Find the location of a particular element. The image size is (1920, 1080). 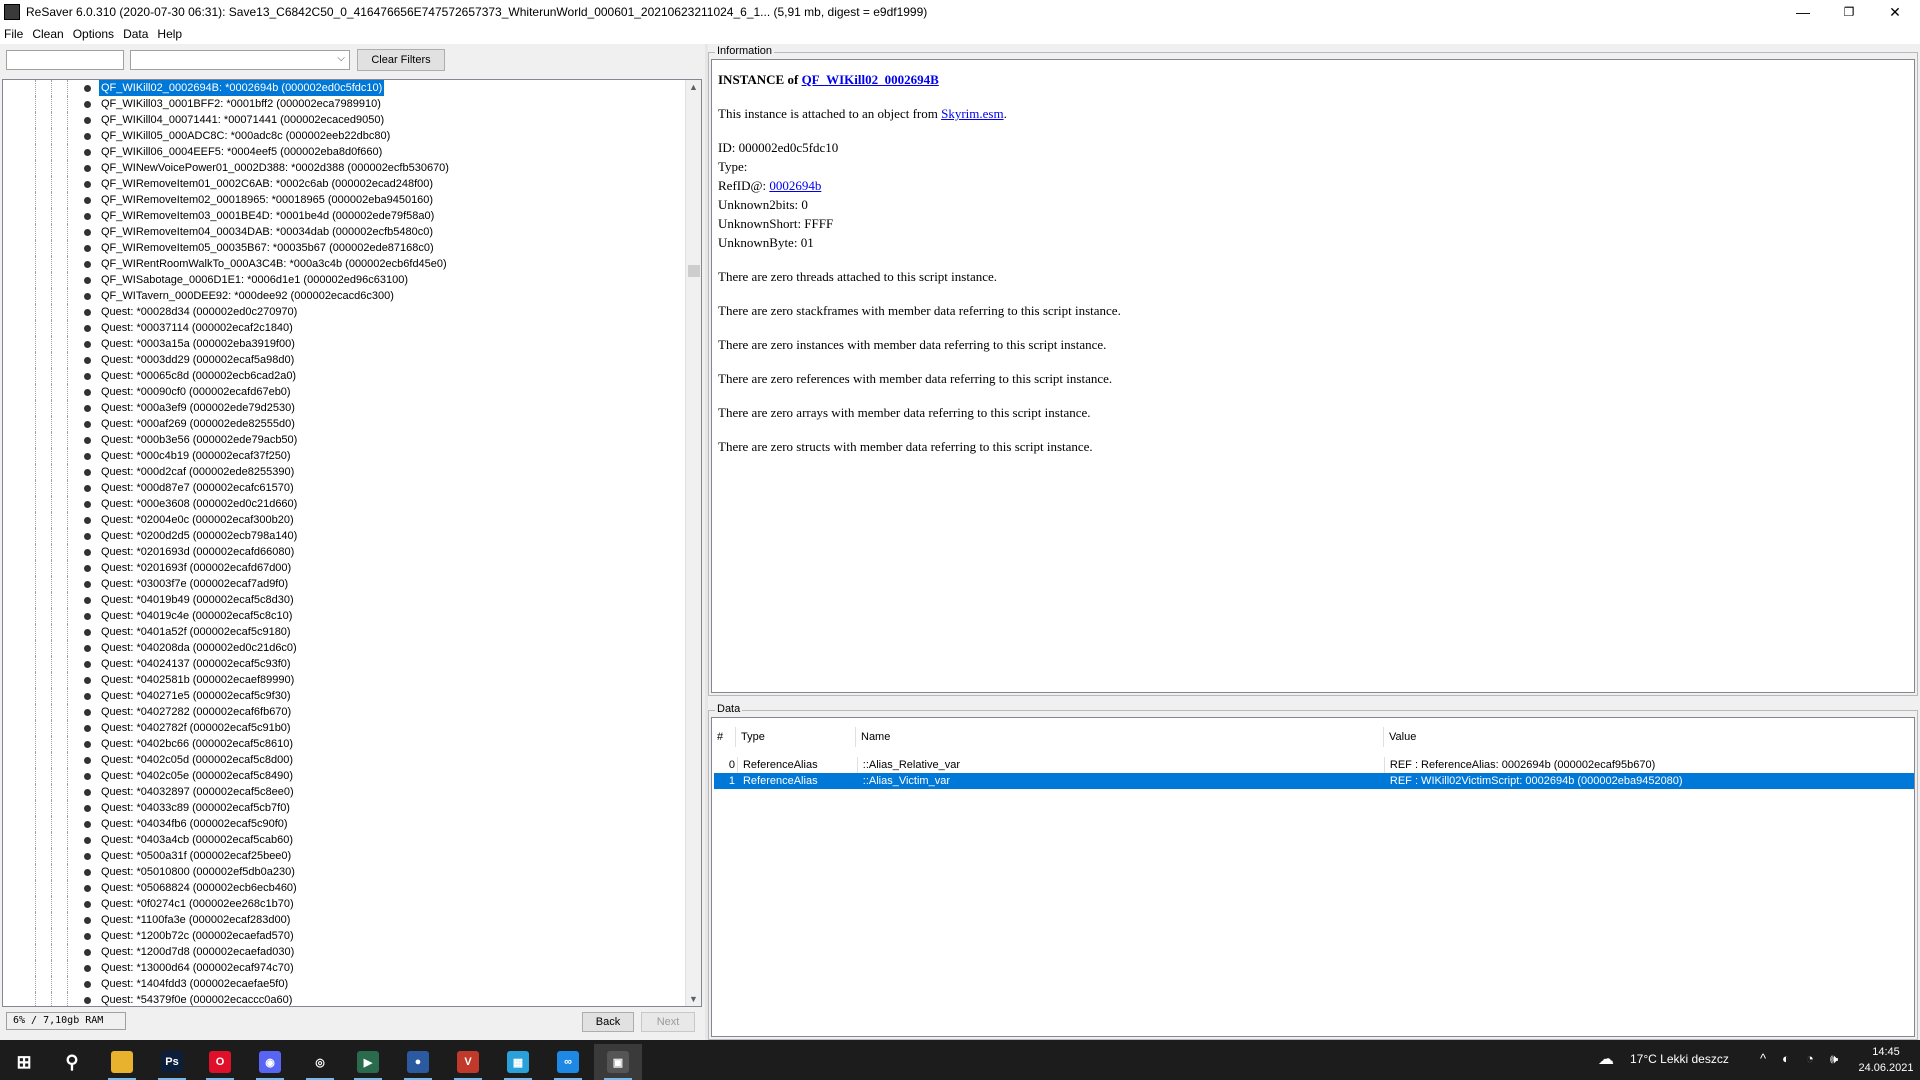

menu-data: Data is located at coordinates (139, 34).